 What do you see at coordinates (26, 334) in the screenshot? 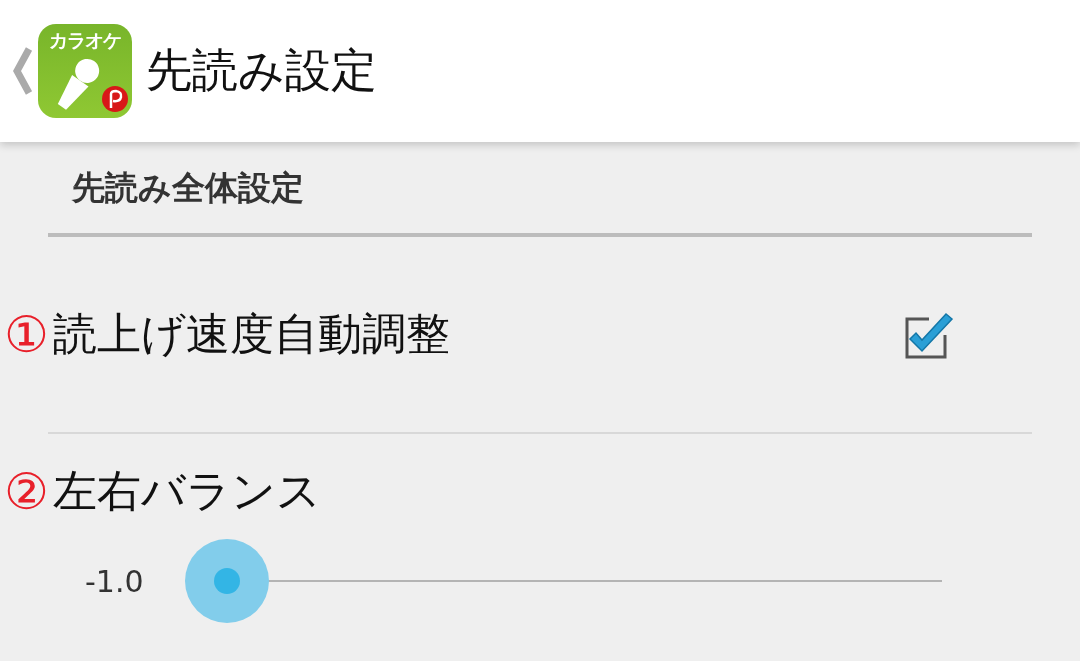
I see `circled-number: ①` at bounding box center [26, 334].